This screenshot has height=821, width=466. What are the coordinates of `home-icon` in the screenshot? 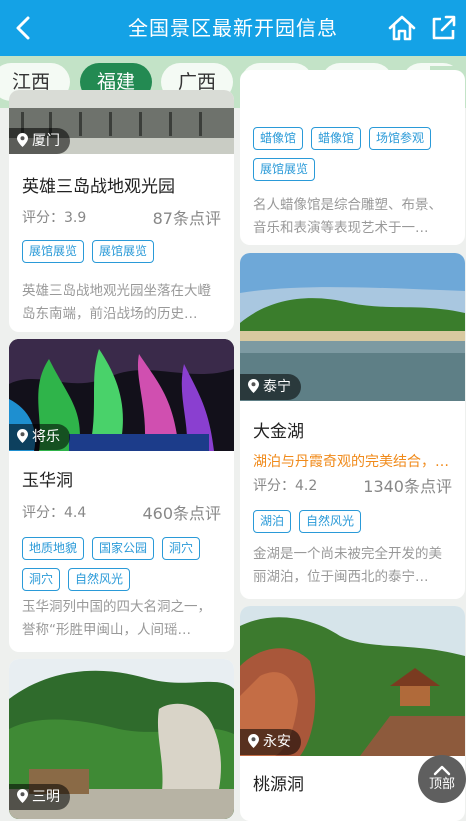 It's located at (402, 28).